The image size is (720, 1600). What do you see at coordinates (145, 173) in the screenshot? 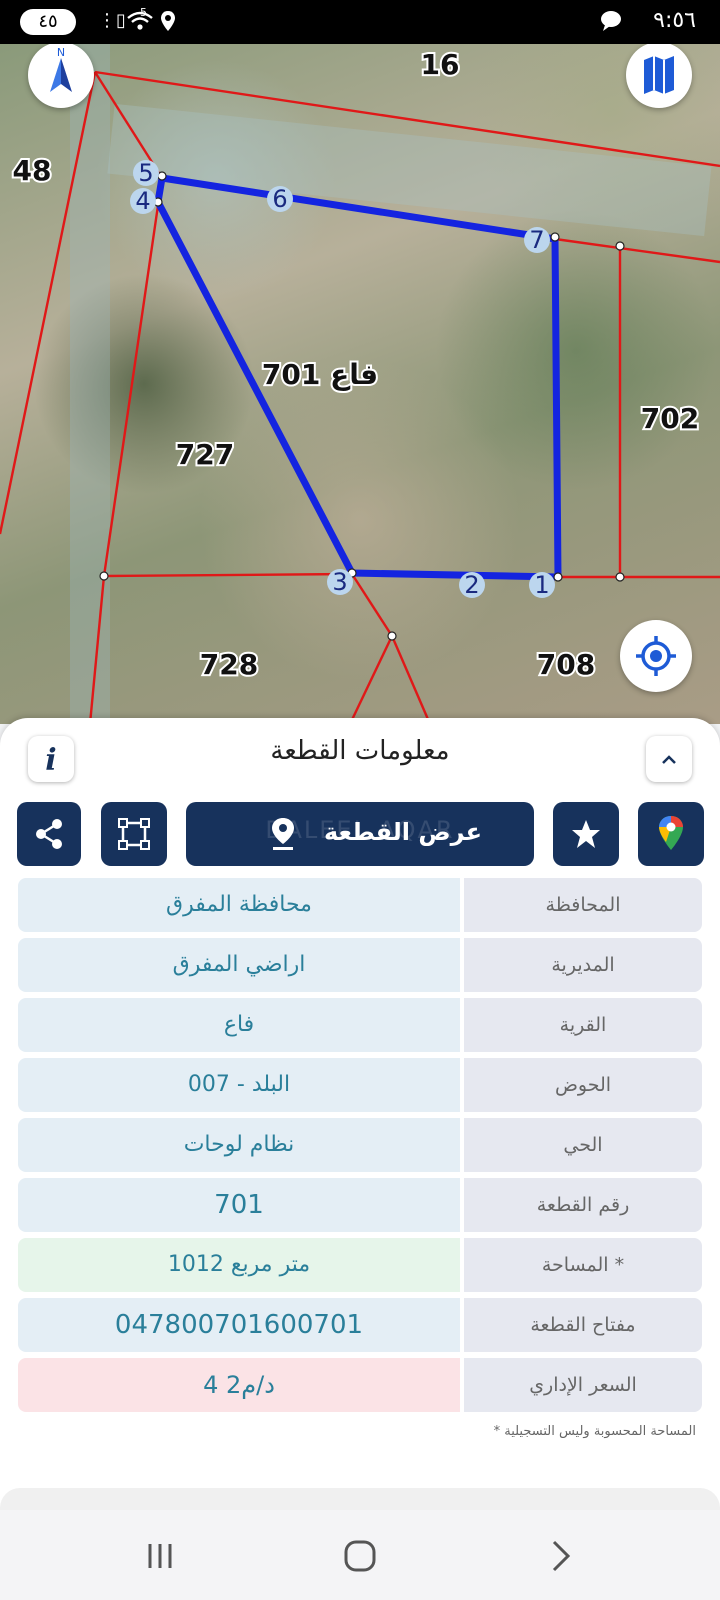
I see `svg-text: 5` at bounding box center [145, 173].